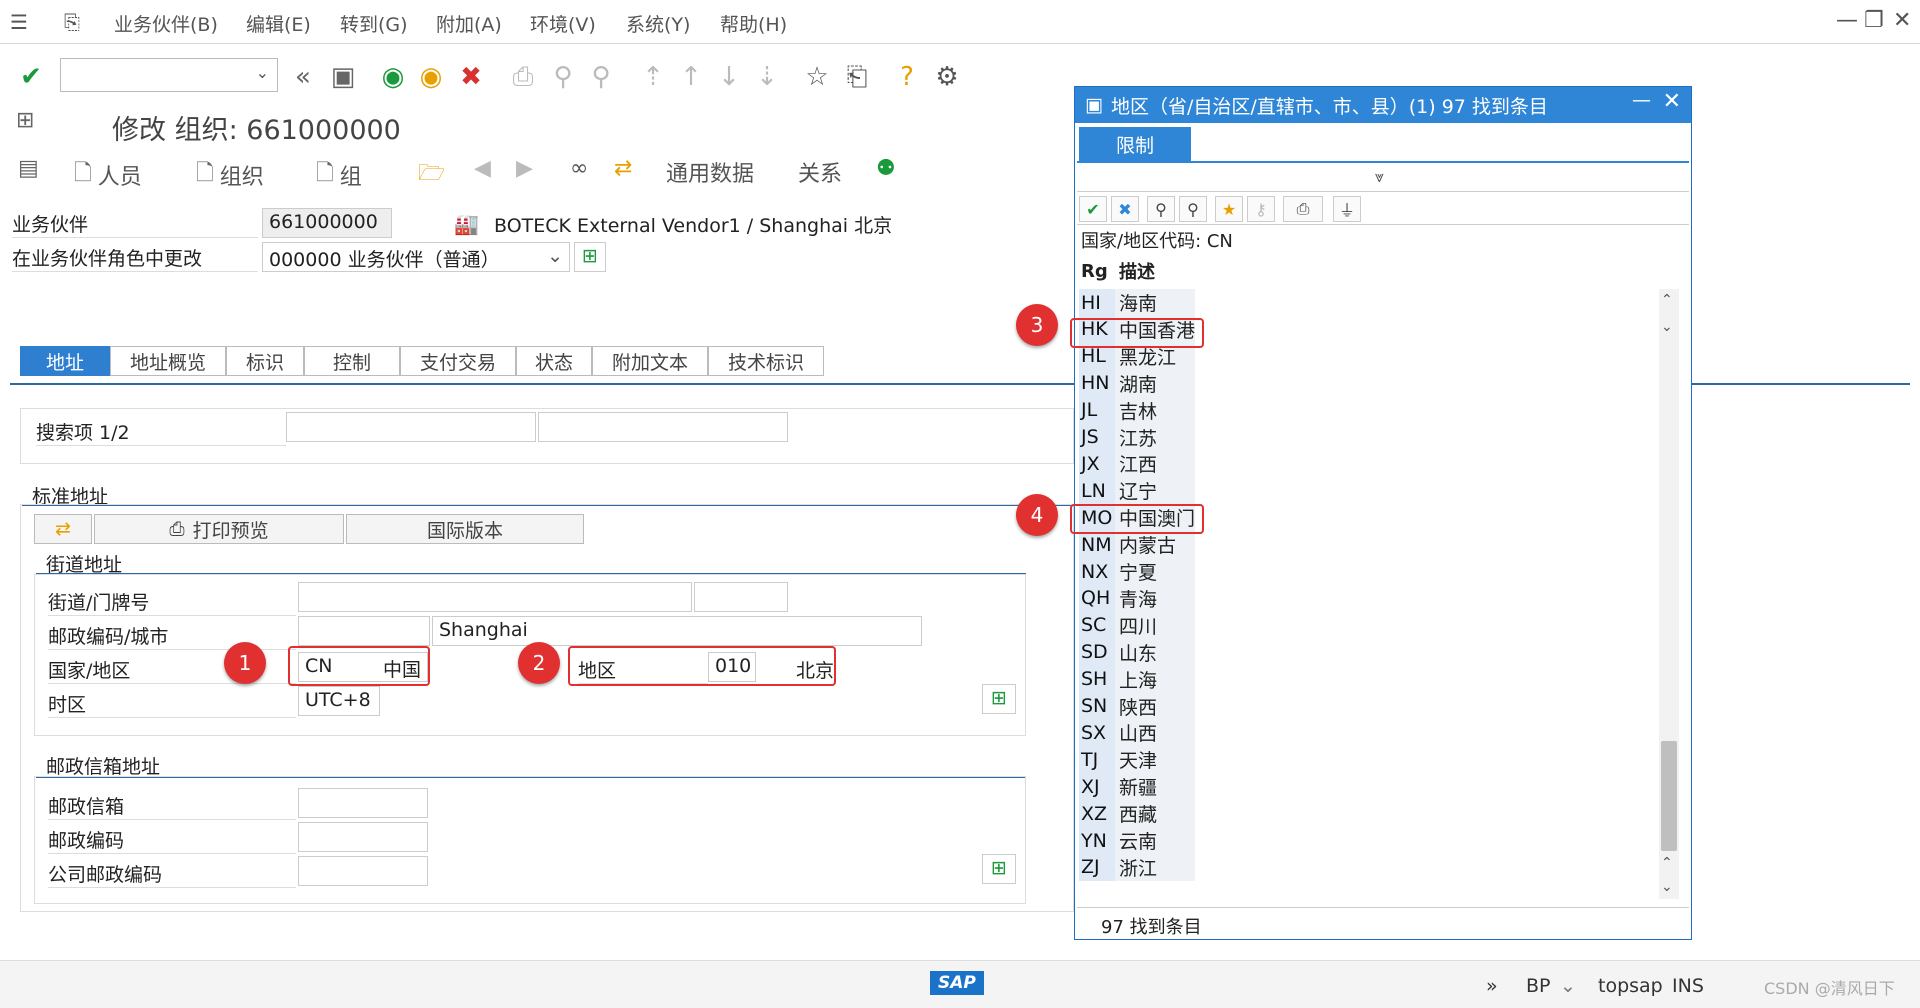  I want to click on settings-icon: ⚙, so click(947, 77).